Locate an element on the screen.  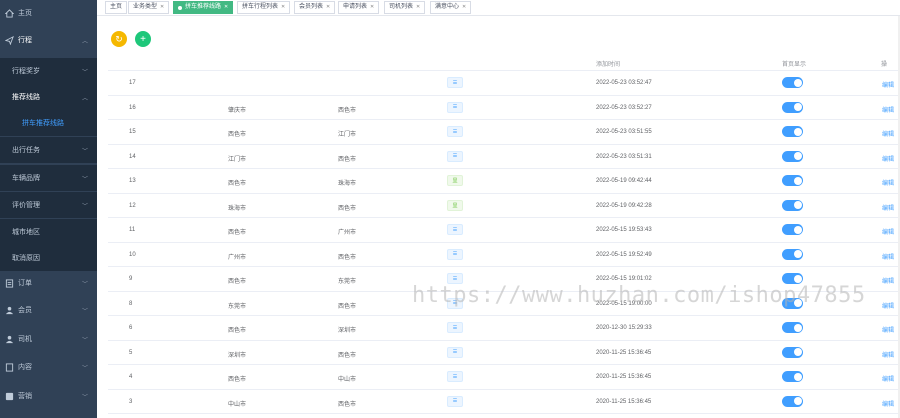
sidebar-item-orders: 订单 ﹀ is located at coordinates (48, 283).